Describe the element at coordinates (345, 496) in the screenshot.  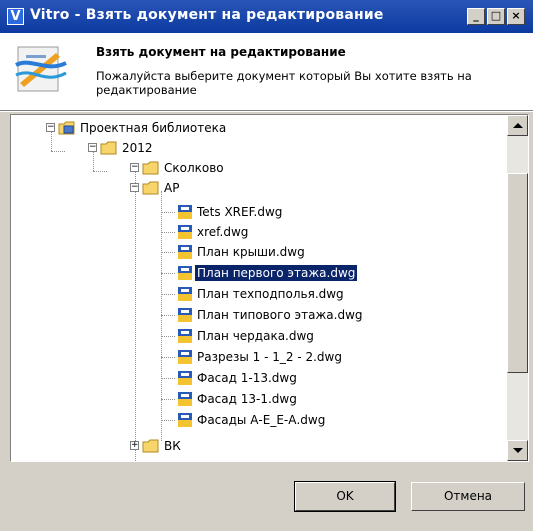
I see `ok-button: OK` at that location.